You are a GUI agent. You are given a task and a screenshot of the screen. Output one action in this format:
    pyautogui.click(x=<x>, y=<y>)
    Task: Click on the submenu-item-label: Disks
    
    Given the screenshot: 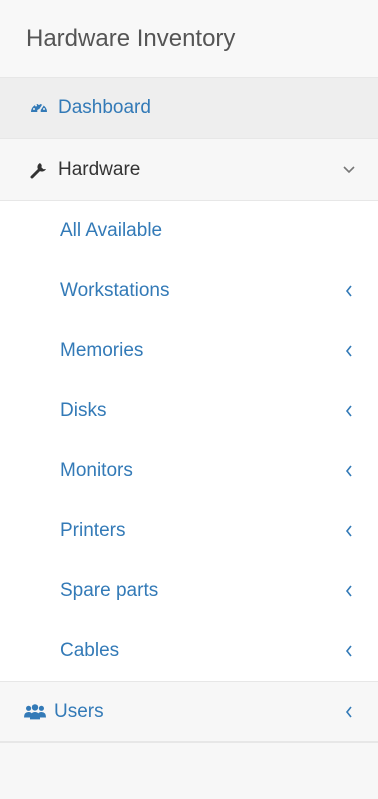 What is the action you would take?
    pyautogui.click(x=83, y=410)
    